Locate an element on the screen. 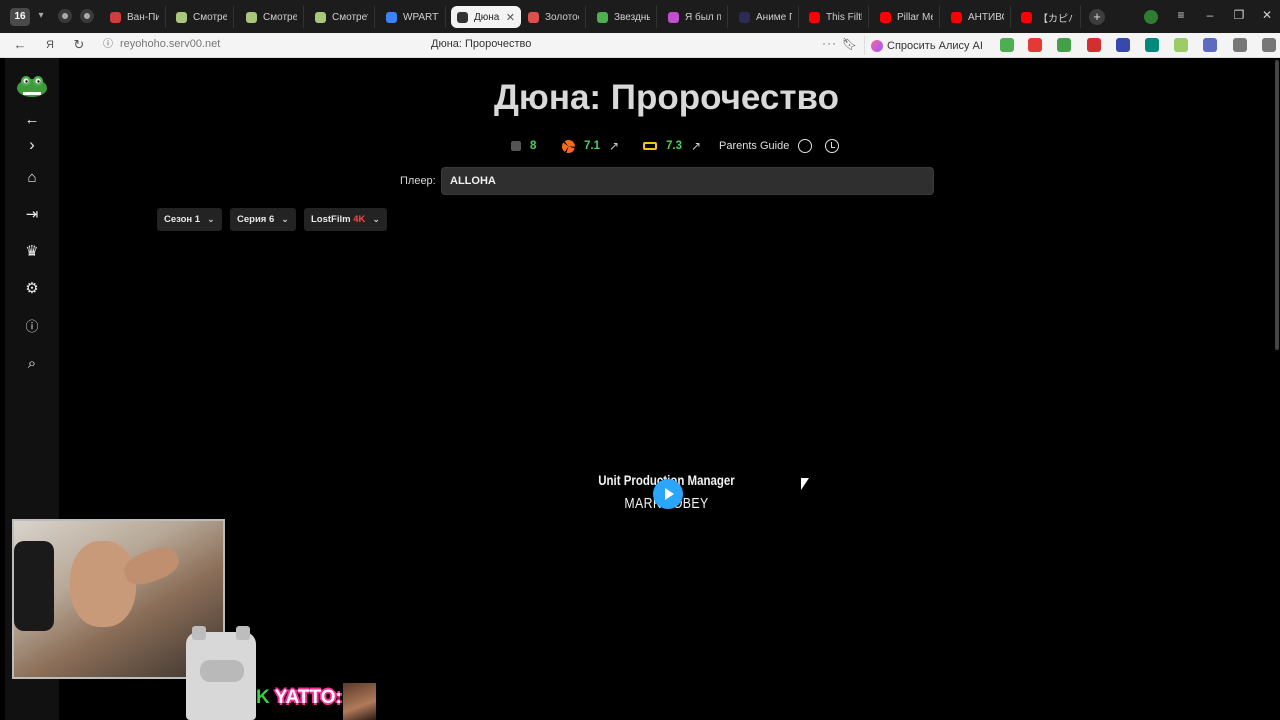  voiceover-label: LostFilm is located at coordinates (331, 219).